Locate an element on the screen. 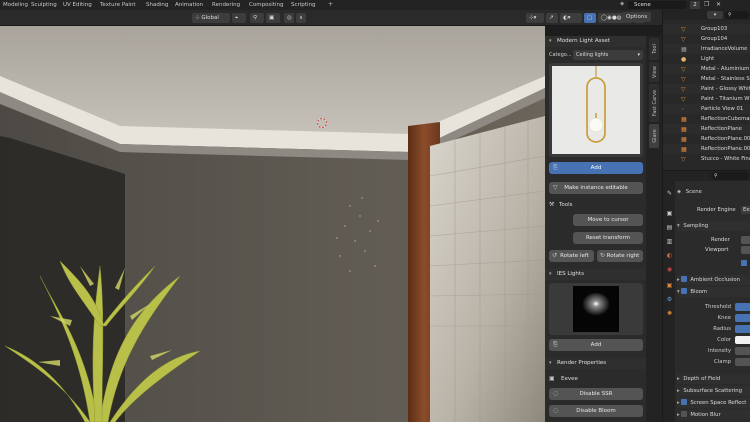 Image resolution: width=750 pixels, height=422 pixels. tool-tab-icon: ✎ is located at coordinates (669, 193).